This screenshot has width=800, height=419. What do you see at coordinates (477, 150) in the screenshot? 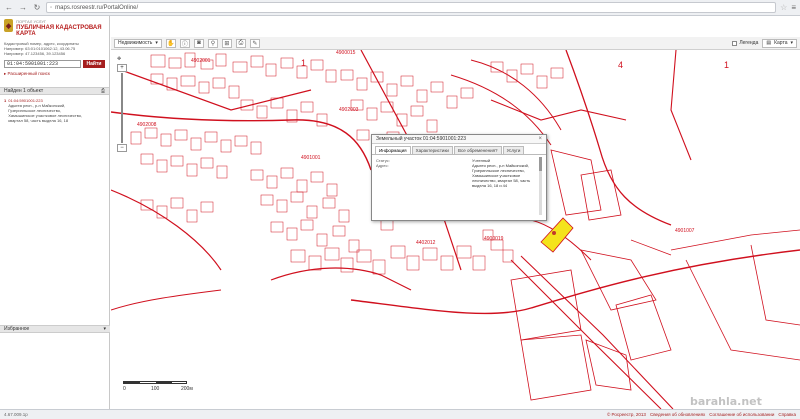
I see `tab-encumbrances: Все обременения?` at bounding box center [477, 150].